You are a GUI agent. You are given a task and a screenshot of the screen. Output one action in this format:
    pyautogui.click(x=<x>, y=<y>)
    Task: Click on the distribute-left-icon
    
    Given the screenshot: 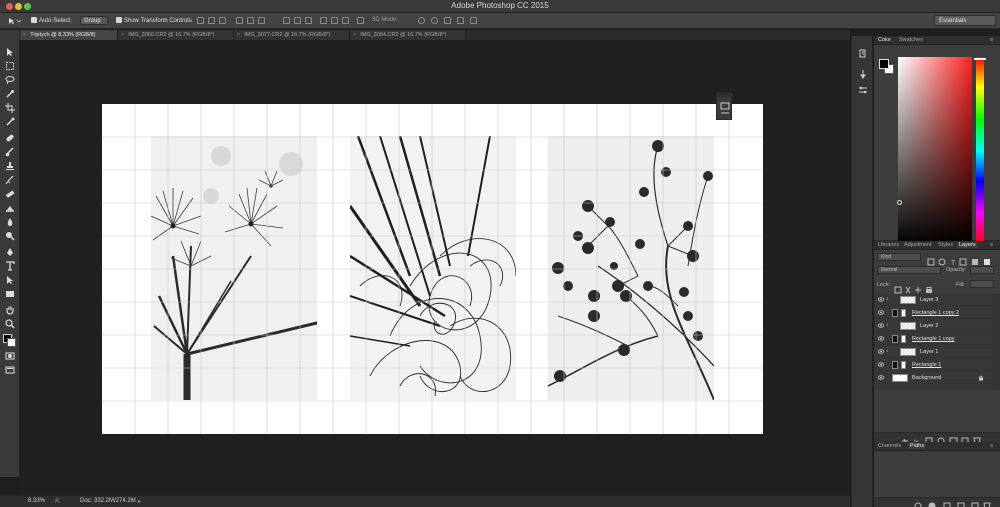 What is the action you would take?
    pyautogui.click(x=323, y=20)
    